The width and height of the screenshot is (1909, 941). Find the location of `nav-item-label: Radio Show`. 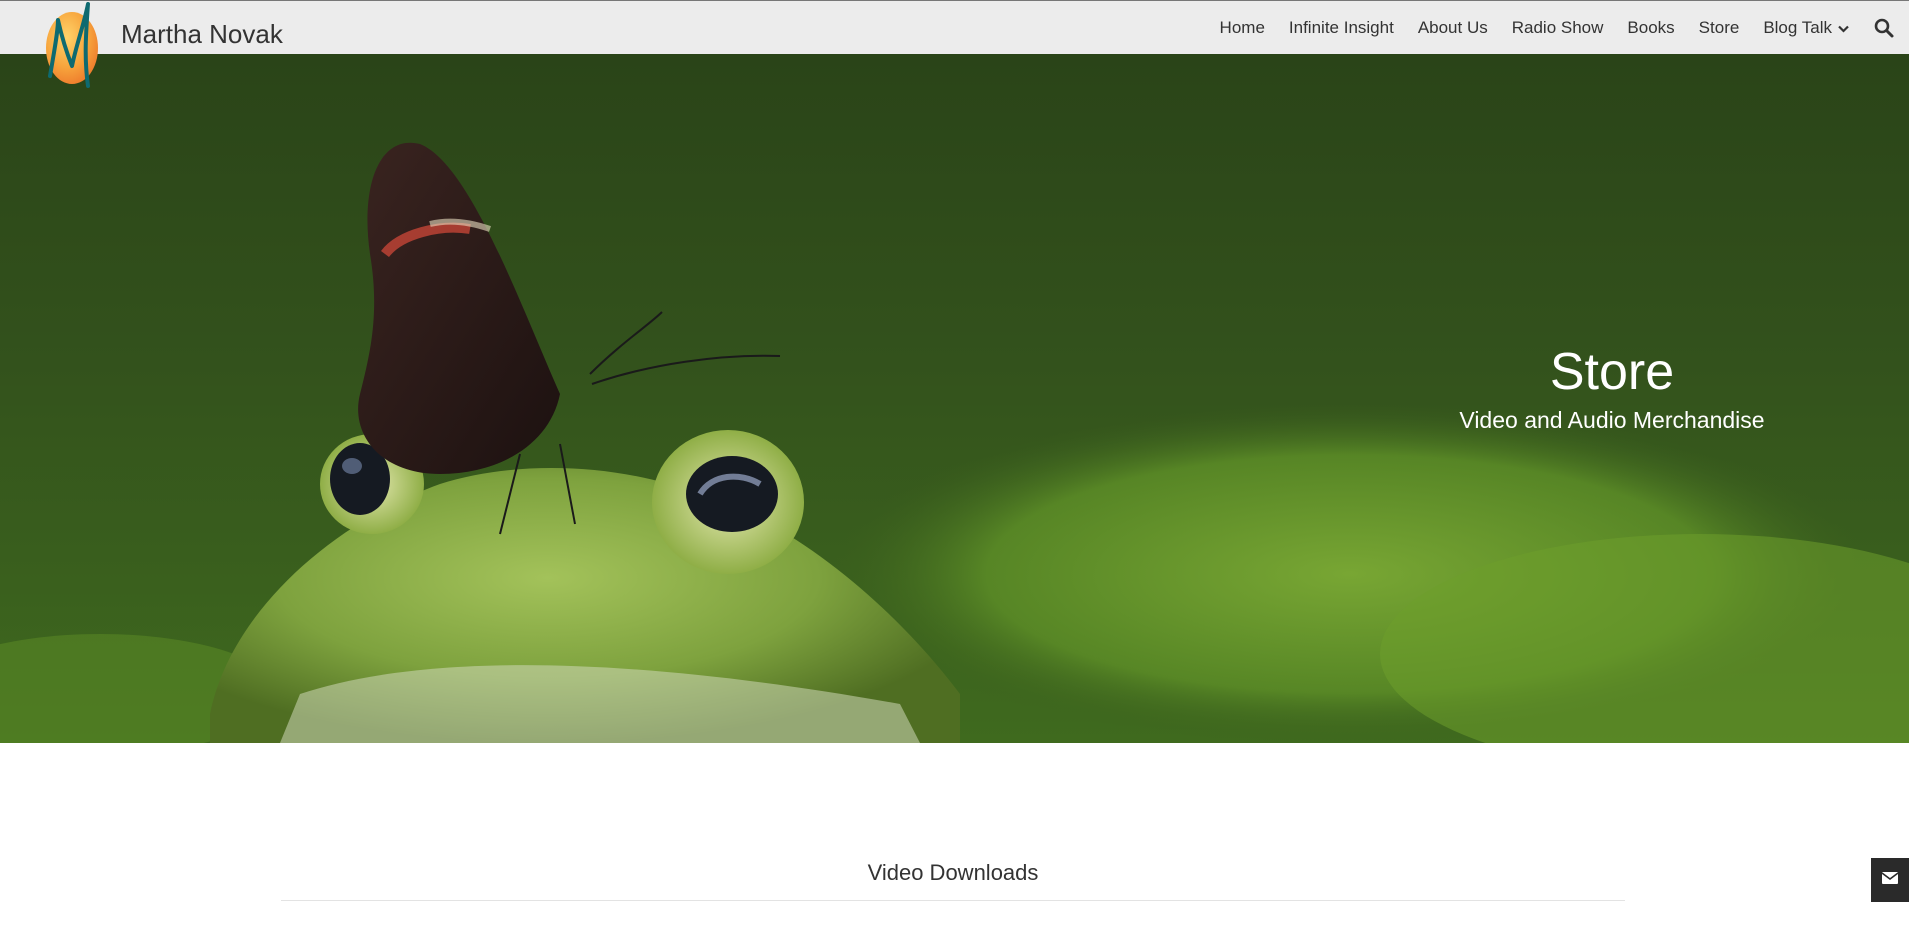

nav-item-label: Radio Show is located at coordinates (1557, 27).